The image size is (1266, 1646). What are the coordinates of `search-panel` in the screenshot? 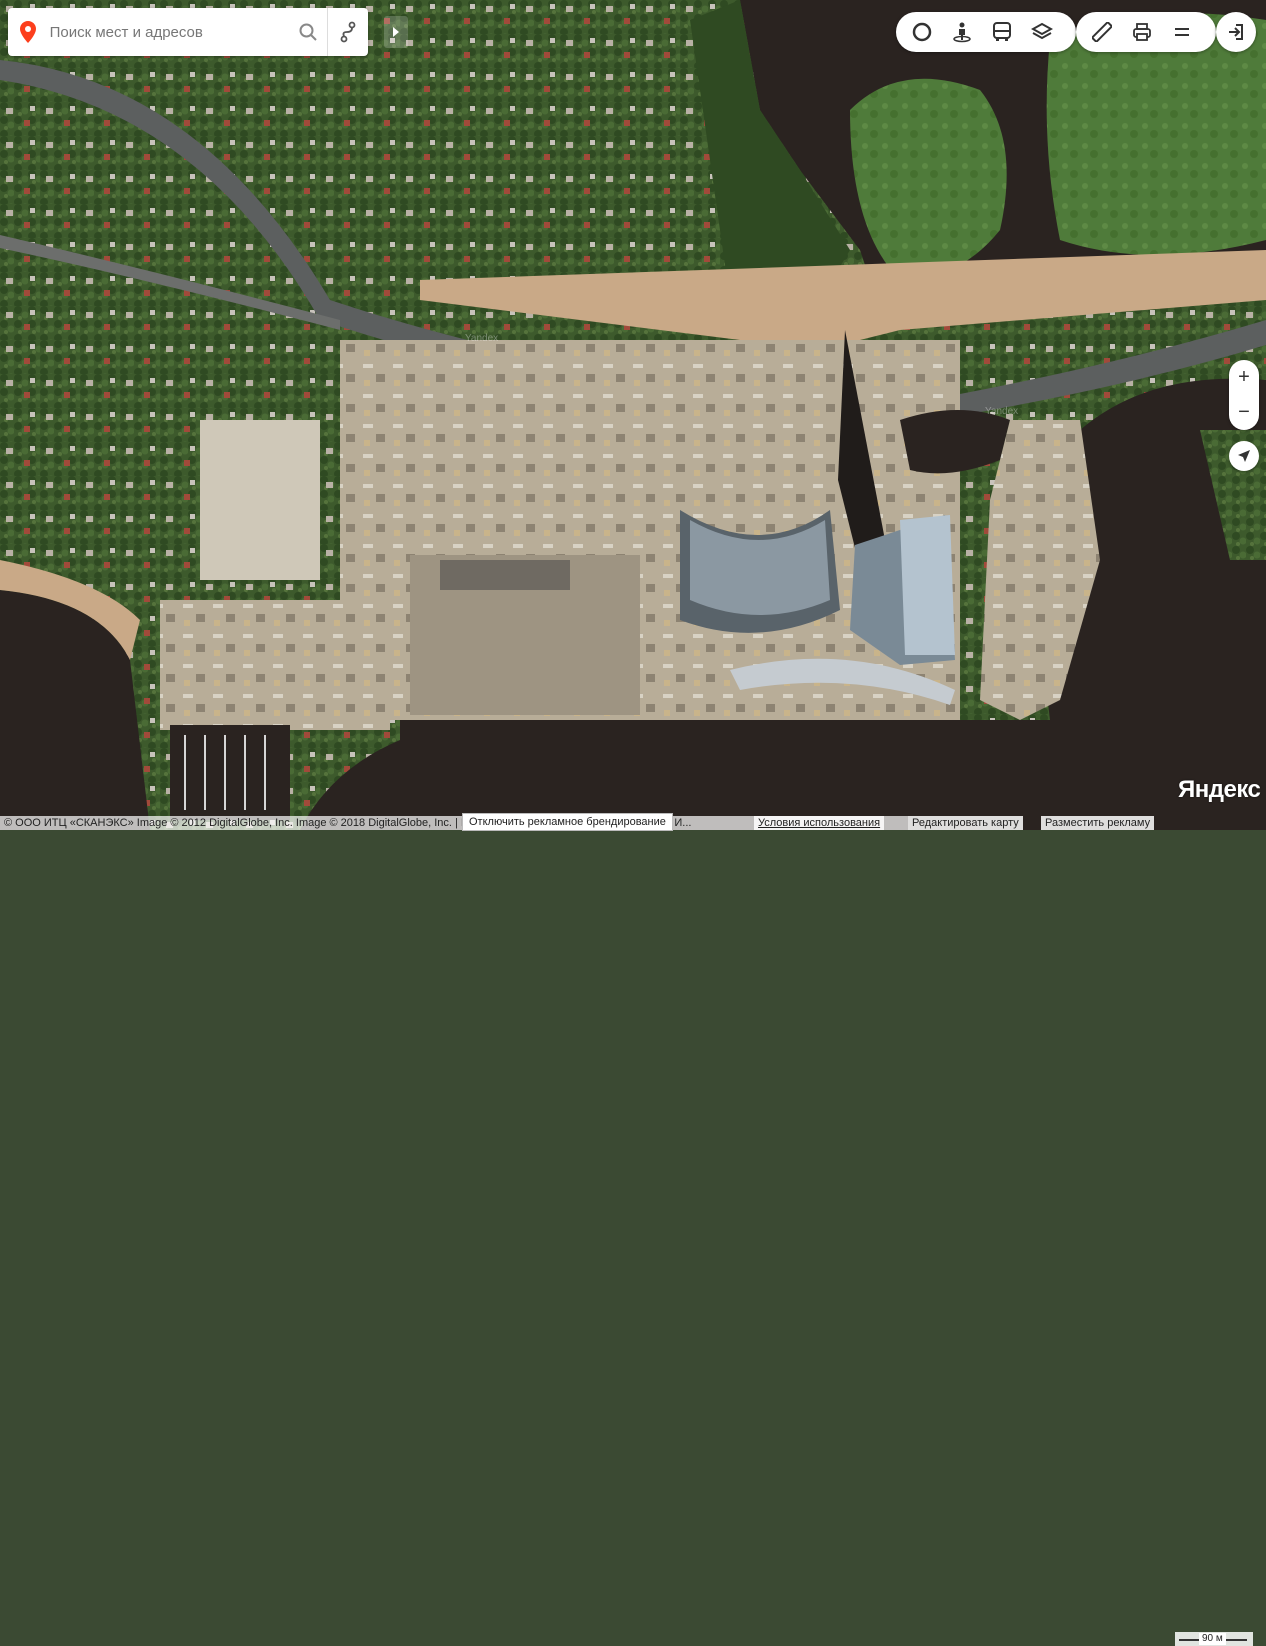 It's located at (188, 32).